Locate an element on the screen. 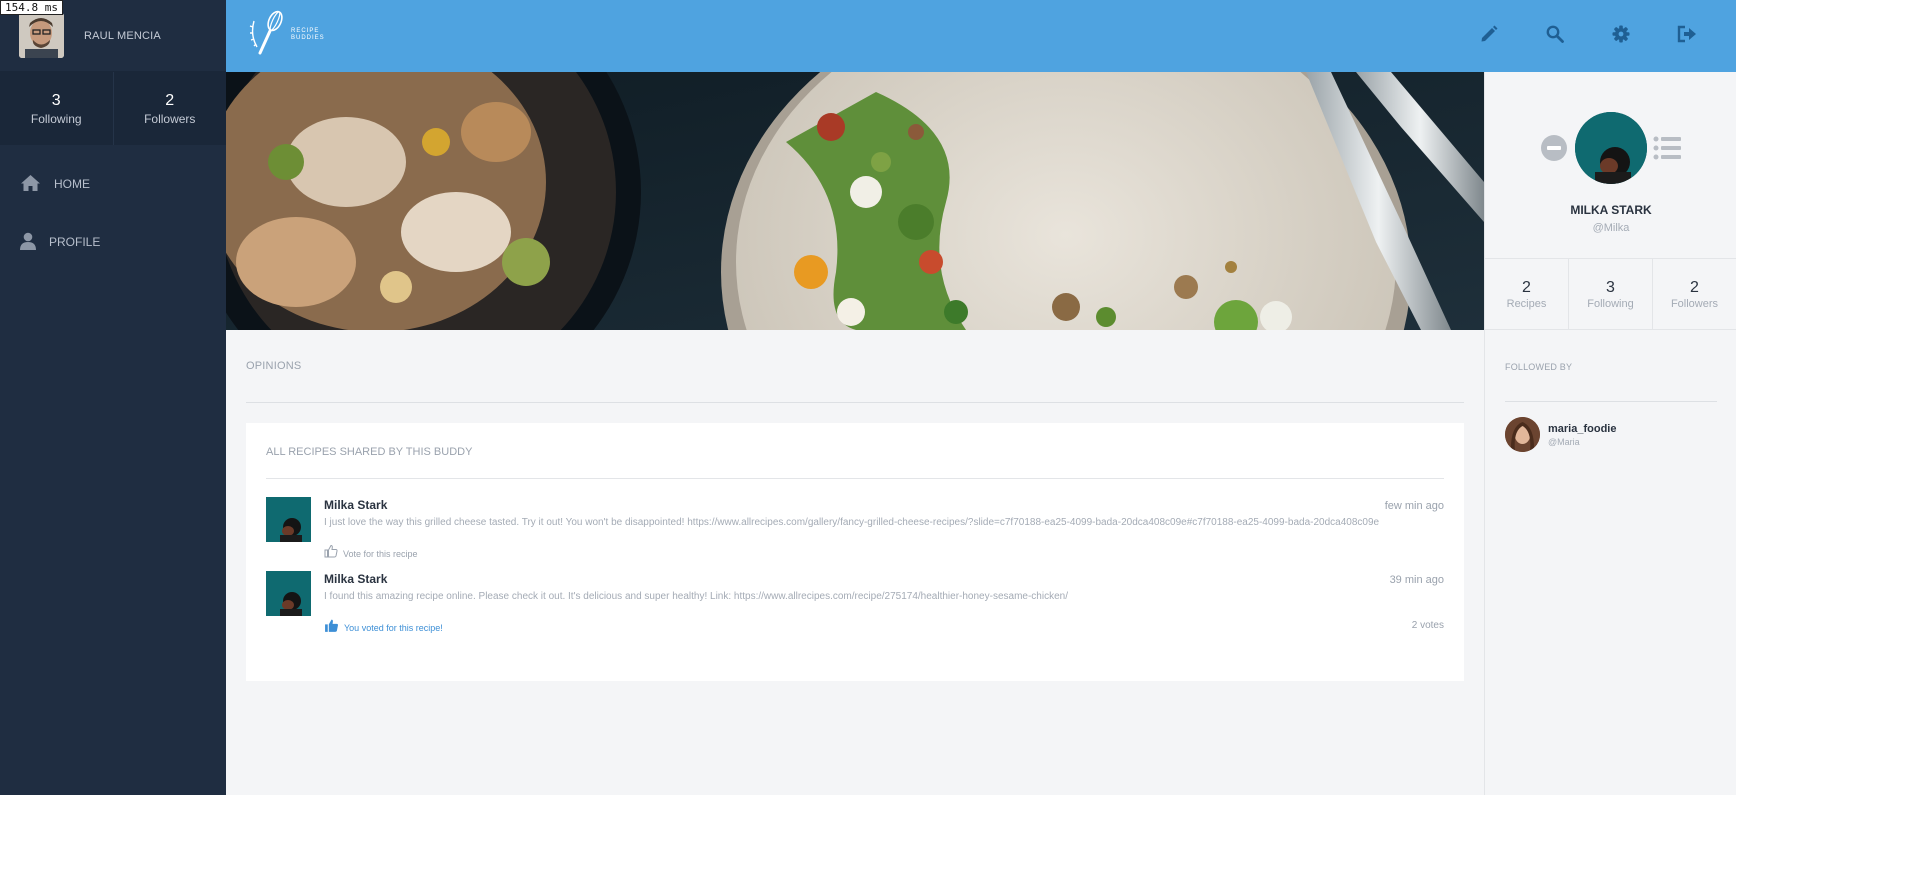 Image resolution: width=1920 pixels, height=879 pixels. stat-followers: 2 Followers is located at coordinates (169, 108).